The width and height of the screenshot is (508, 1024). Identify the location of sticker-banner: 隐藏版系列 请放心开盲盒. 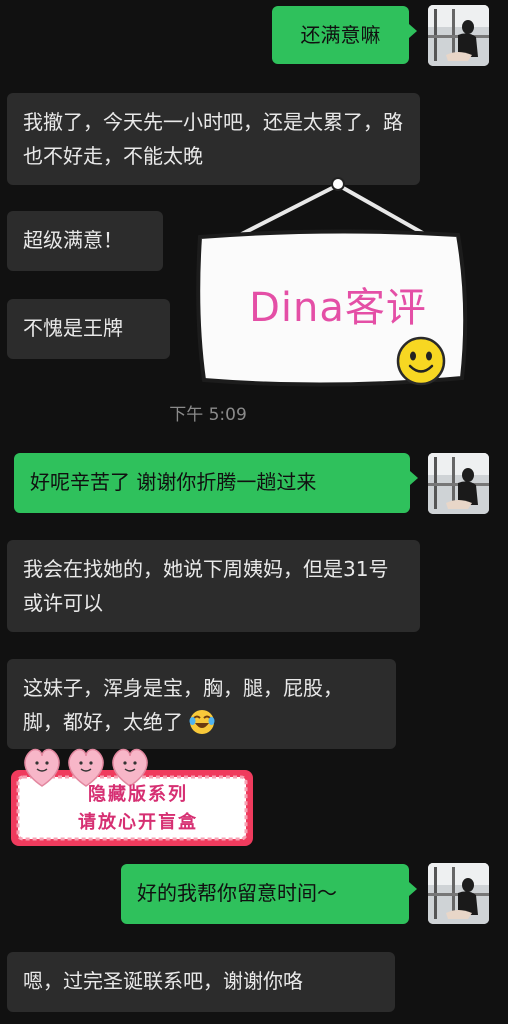
(138, 795).